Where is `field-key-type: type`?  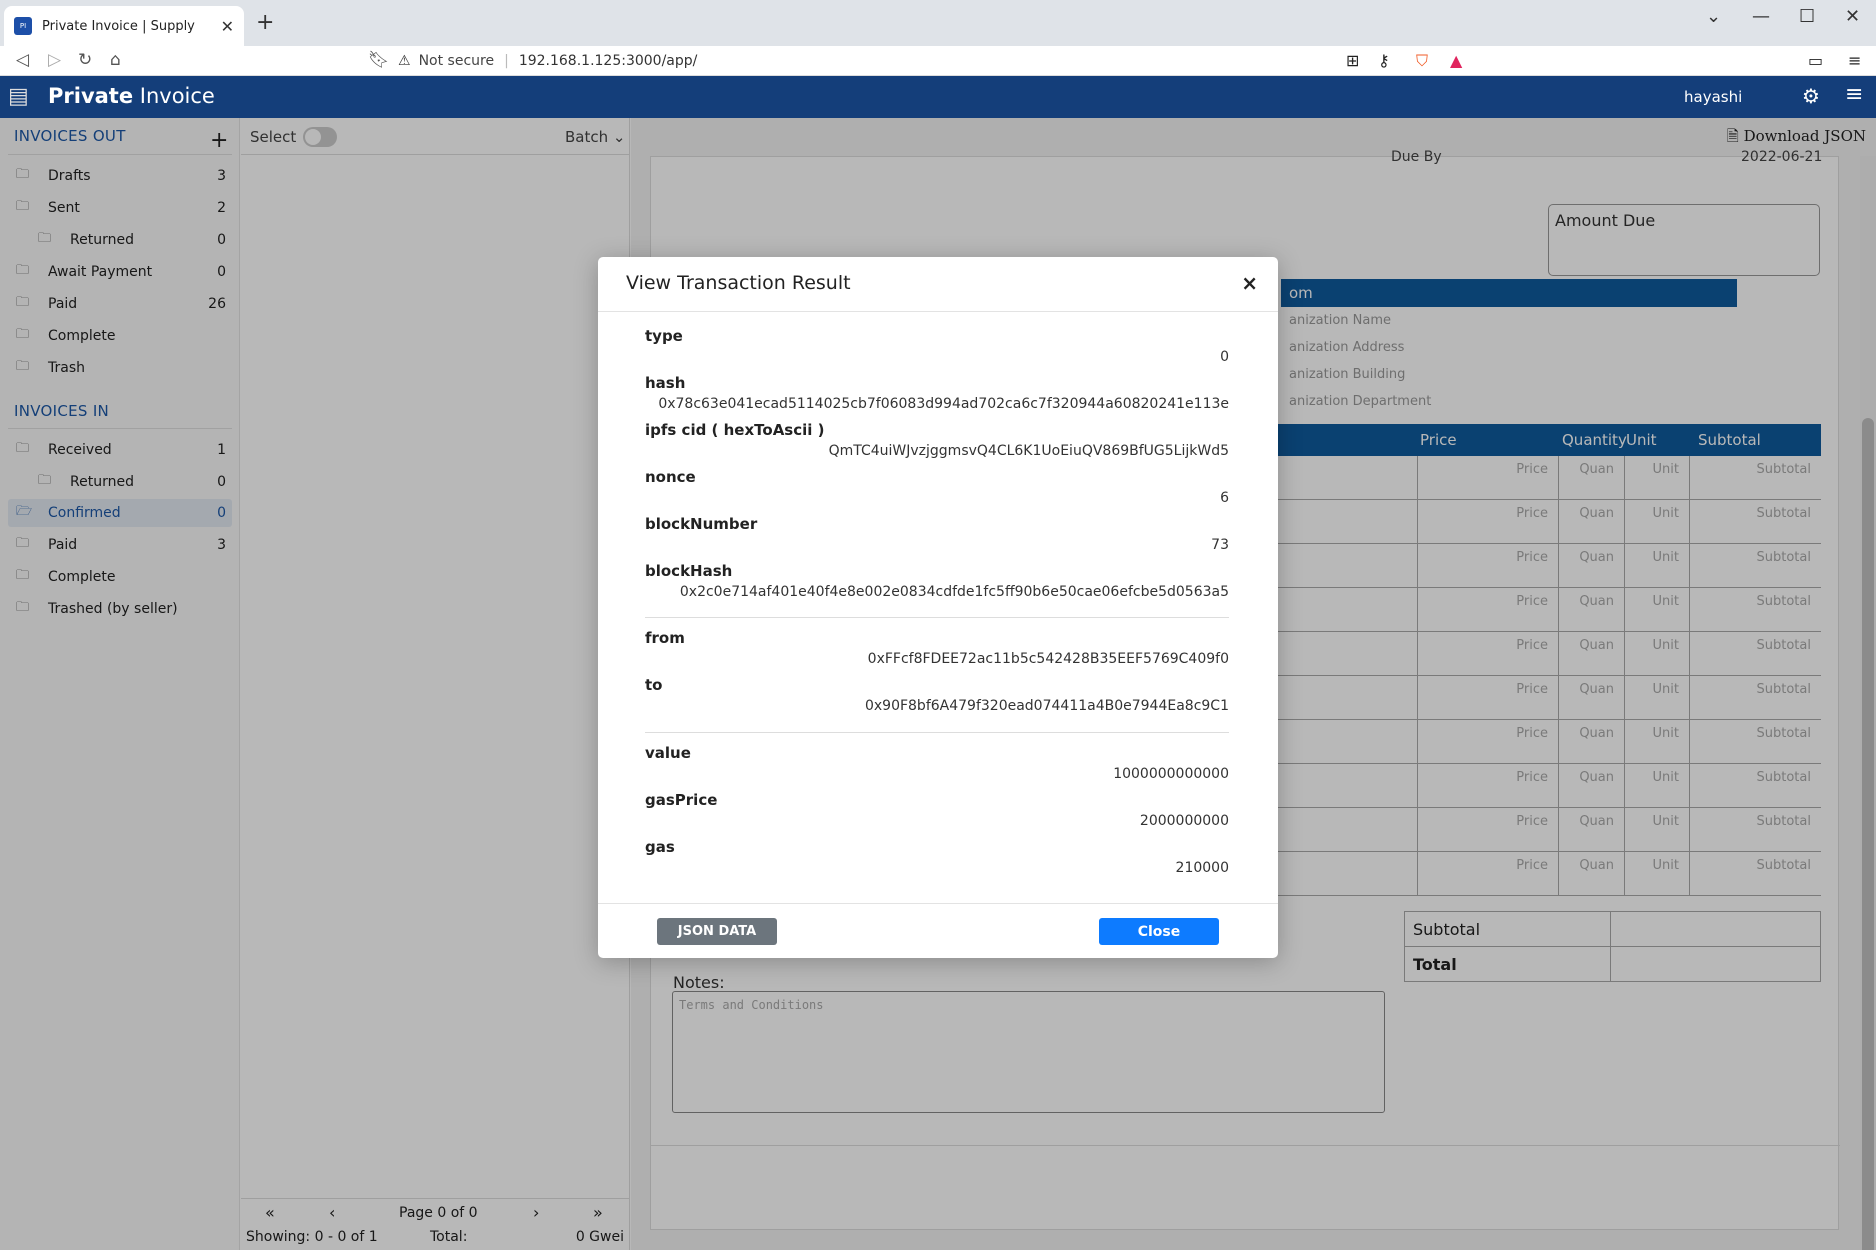 field-key-type: type is located at coordinates (664, 336).